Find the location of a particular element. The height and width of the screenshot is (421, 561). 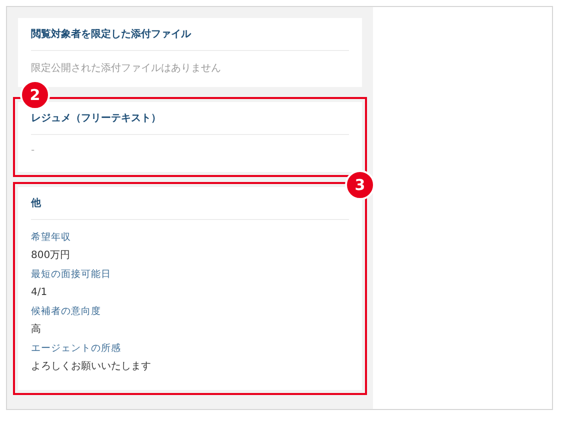

section-text: - is located at coordinates (33, 151).